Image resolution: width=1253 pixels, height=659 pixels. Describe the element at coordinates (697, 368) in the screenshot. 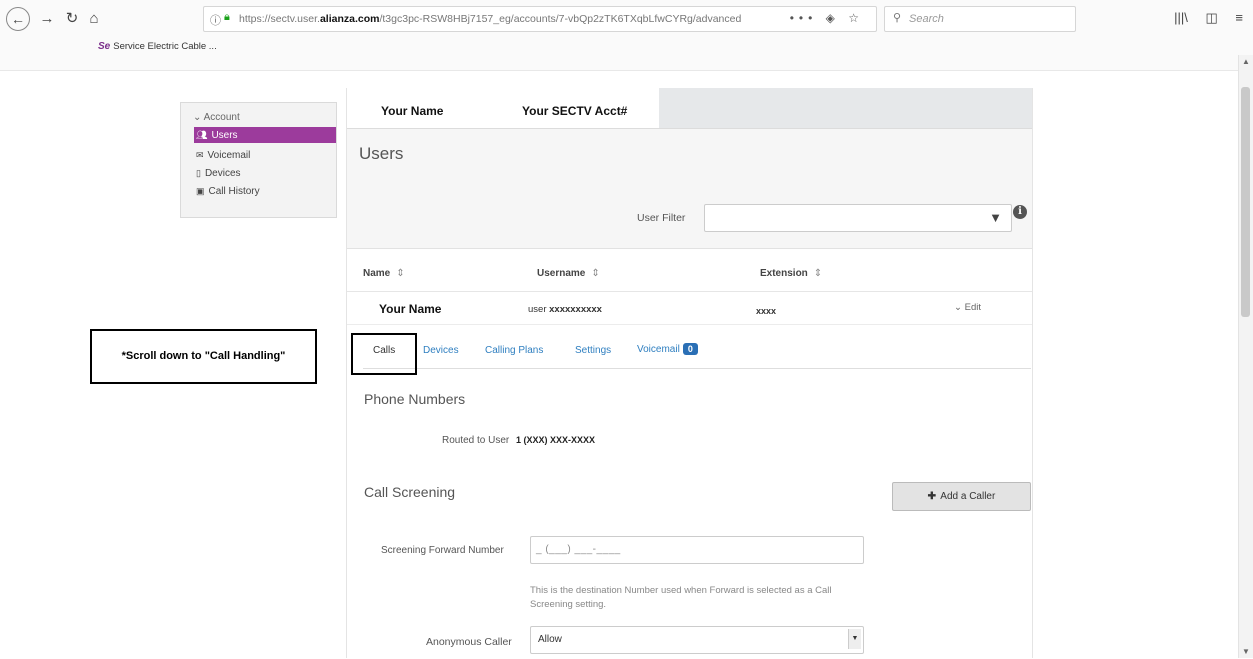

I see `tab-divider` at that location.